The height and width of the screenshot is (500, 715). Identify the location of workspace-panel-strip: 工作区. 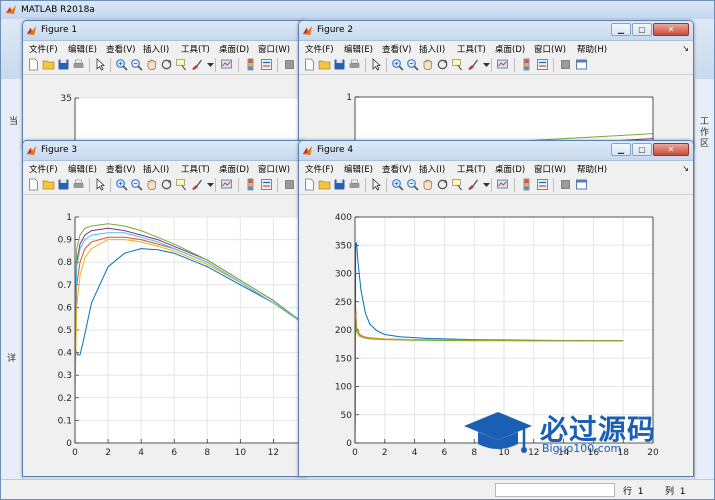
(704, 279).